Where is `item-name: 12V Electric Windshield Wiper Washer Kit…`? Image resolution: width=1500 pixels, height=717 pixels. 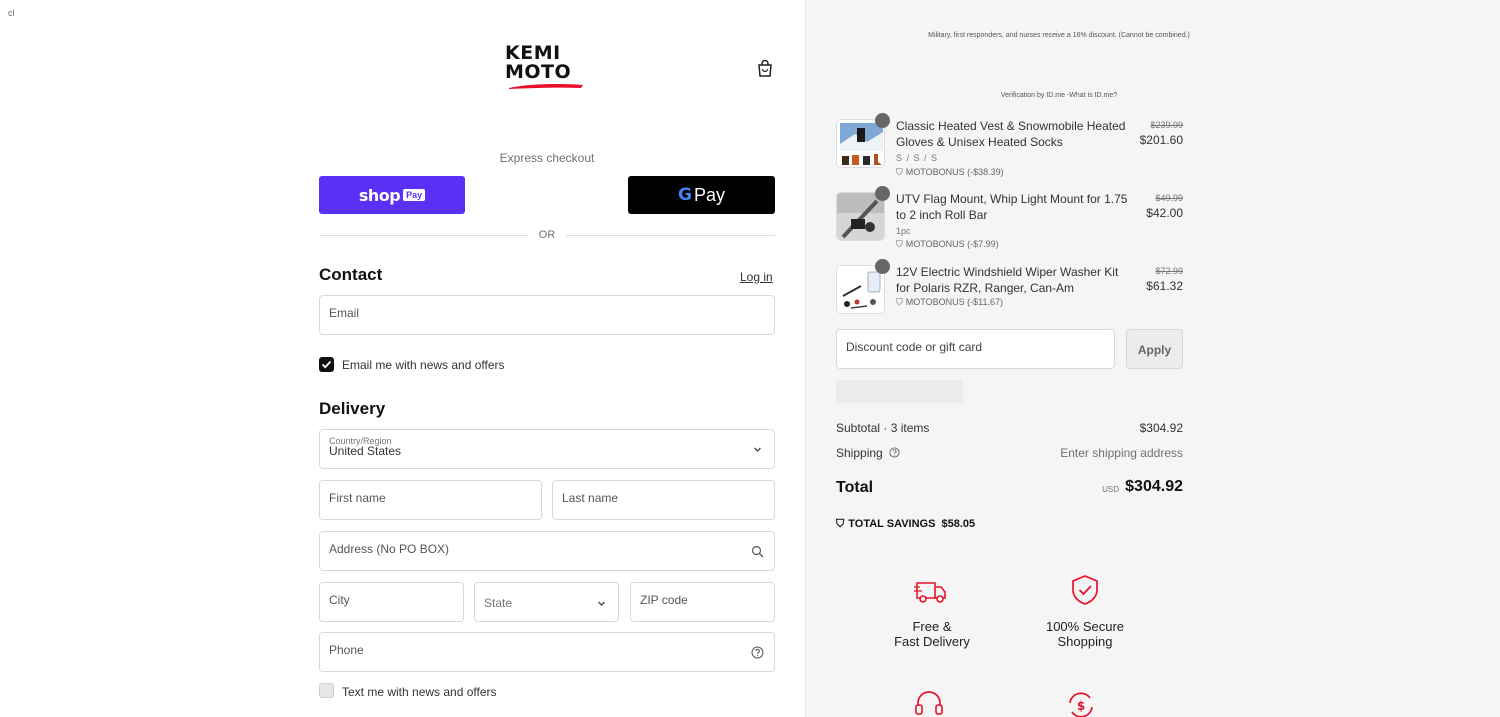 item-name: 12V Electric Windshield Wiper Washer Kit… is located at coordinates (1007, 280).